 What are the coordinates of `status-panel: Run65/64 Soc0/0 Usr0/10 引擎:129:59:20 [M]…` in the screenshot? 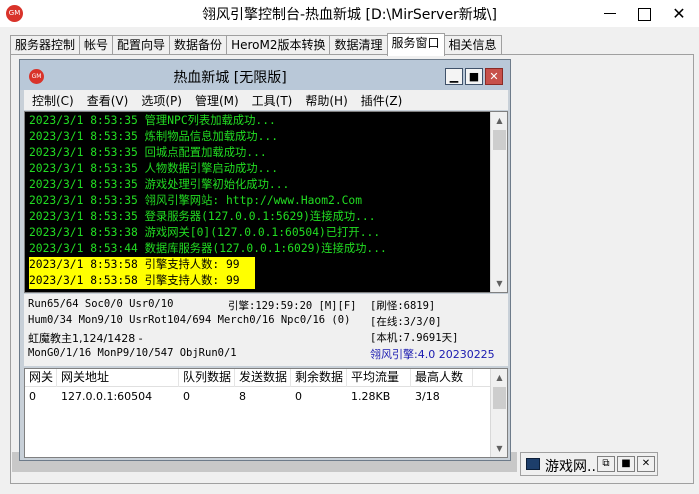 It's located at (266, 330).